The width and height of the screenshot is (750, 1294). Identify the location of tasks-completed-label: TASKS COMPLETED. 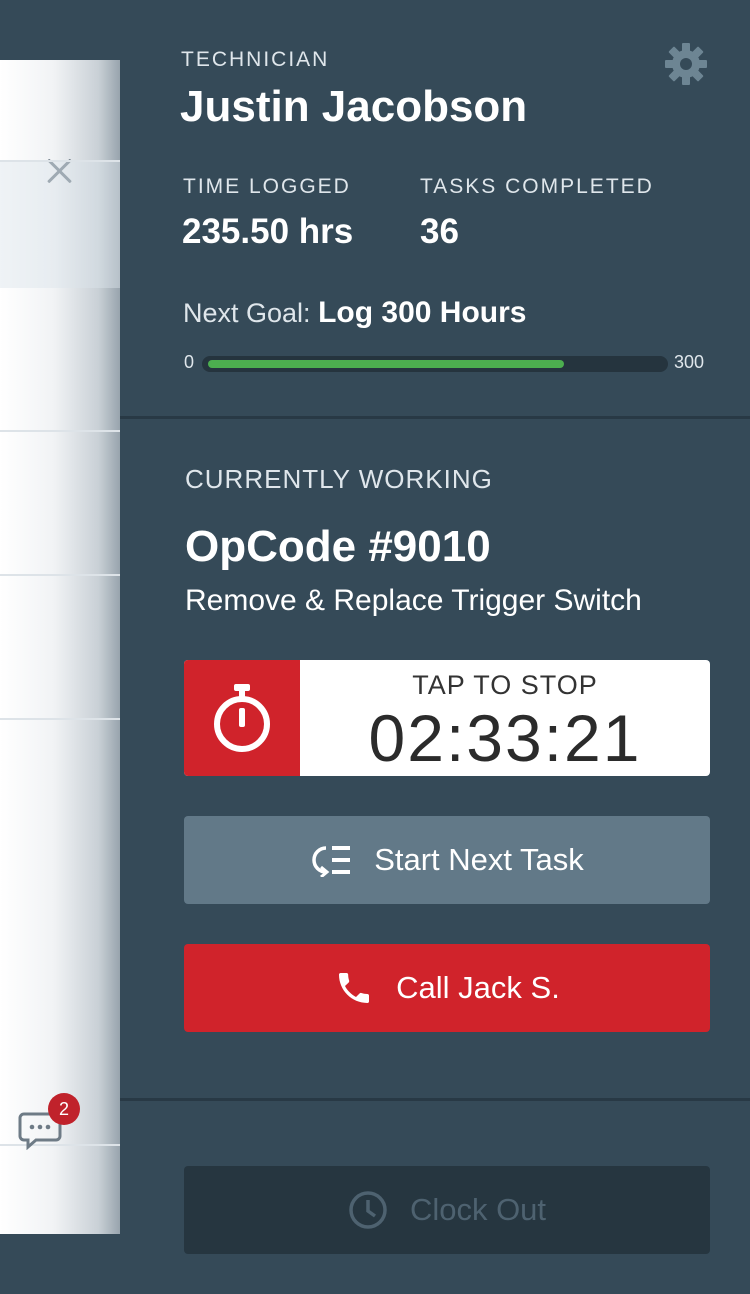
(537, 186).